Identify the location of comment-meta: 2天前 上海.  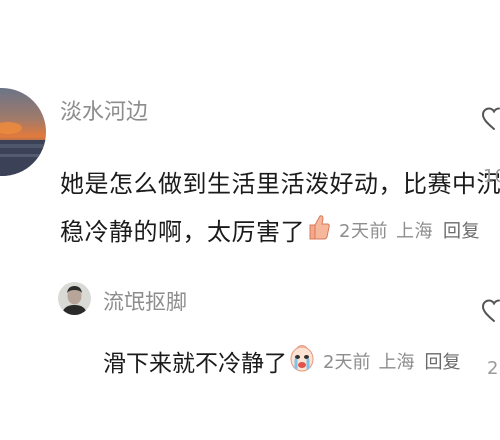
(386, 230).